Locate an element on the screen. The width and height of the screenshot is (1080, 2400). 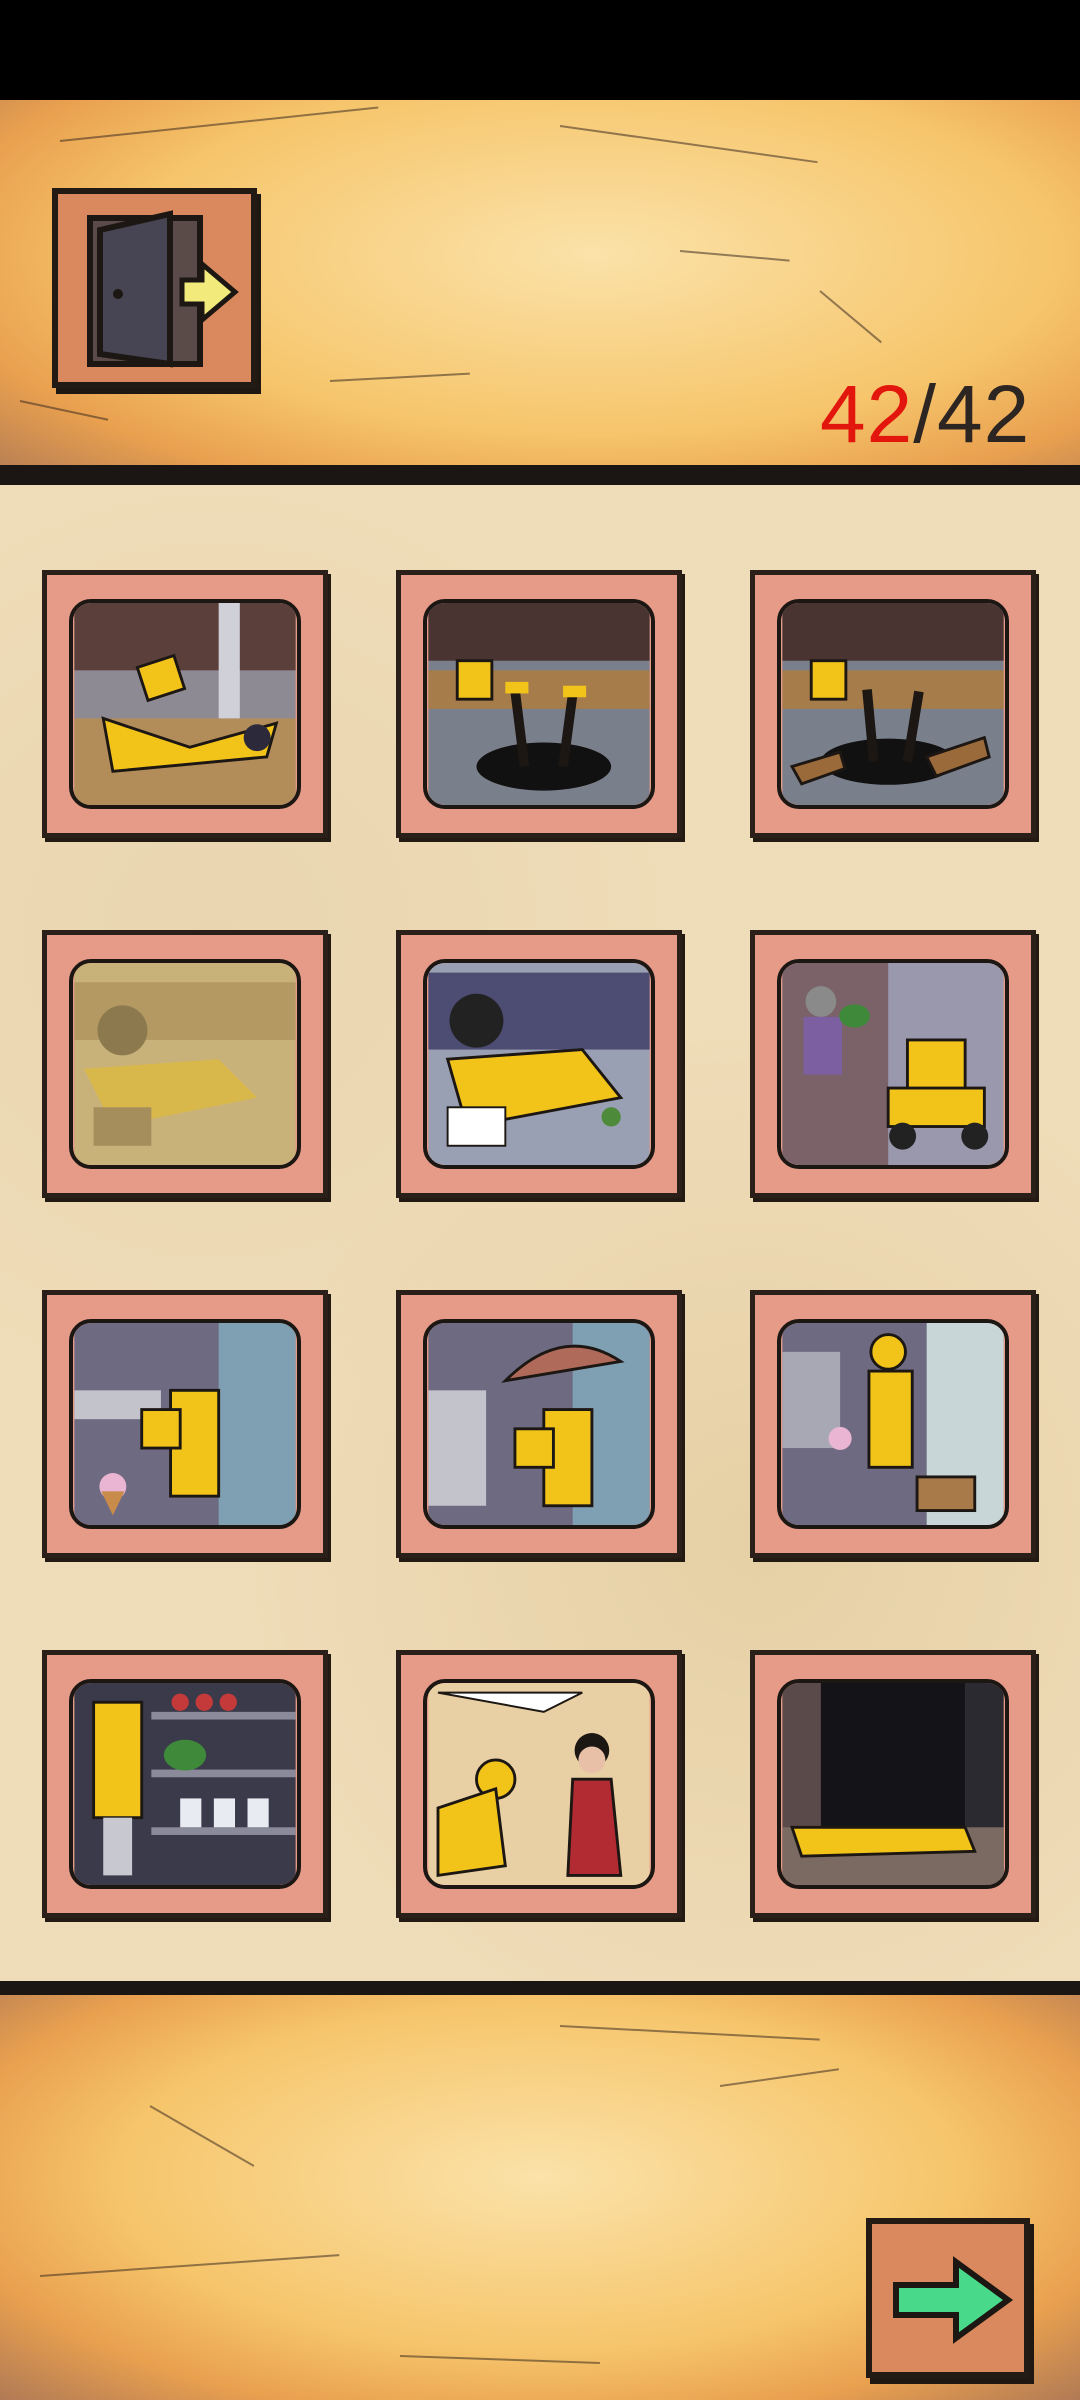
exit-button is located at coordinates (154, 288).